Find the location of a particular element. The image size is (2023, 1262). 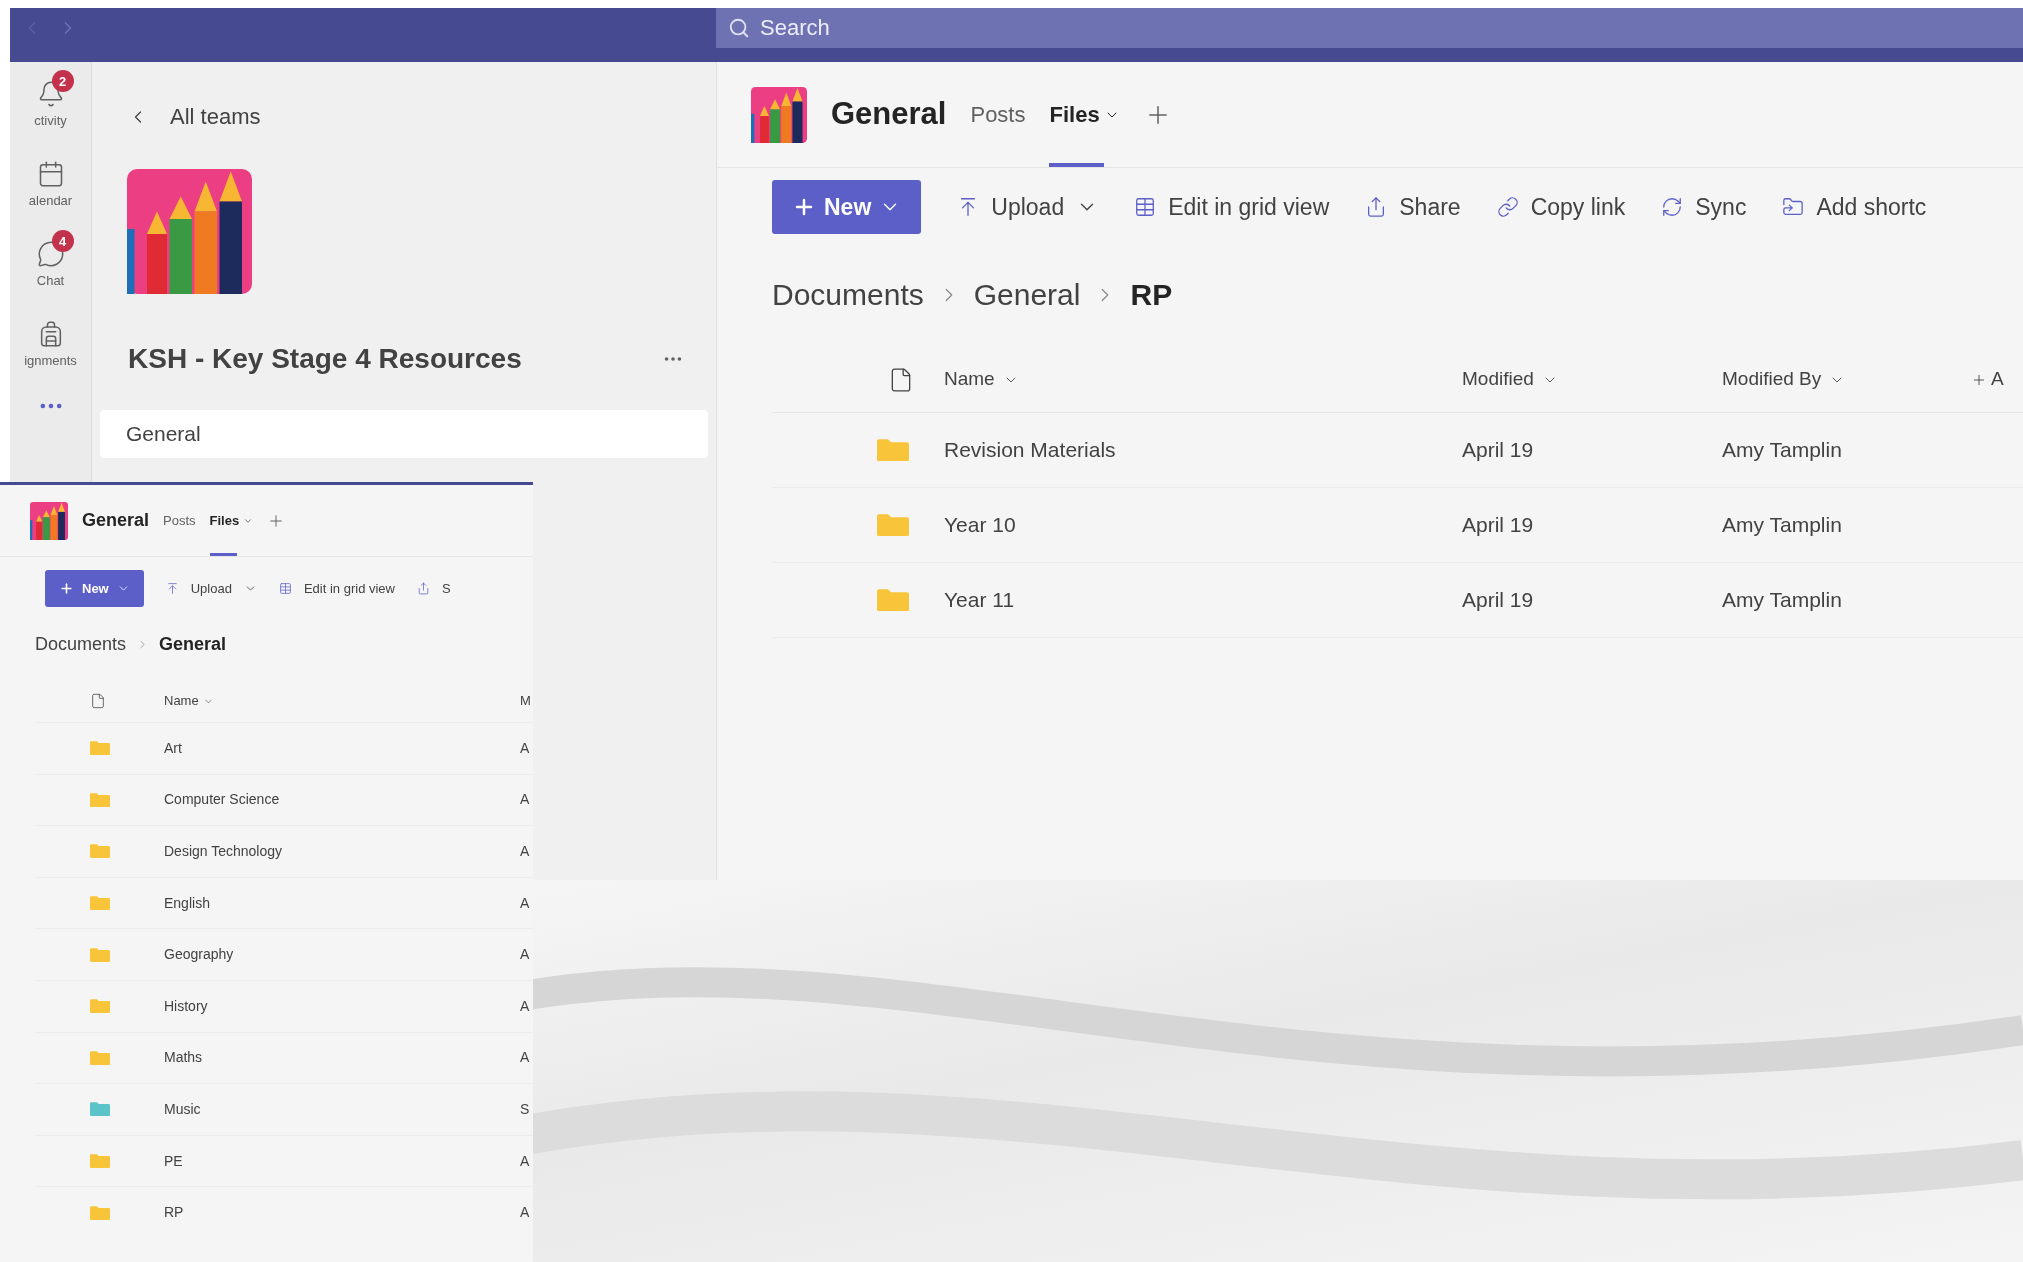

app-bar-item: alendar is located at coordinates (50, 183).